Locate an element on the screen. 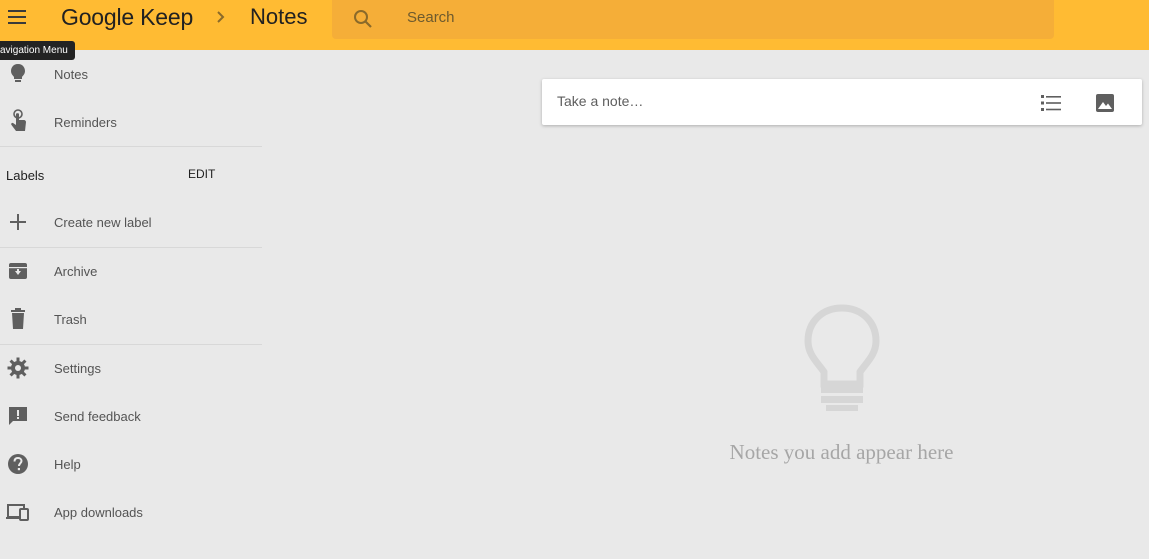 Image resolution: width=1149 pixels, height=559 pixels. sidebar-item-trash: Trash is located at coordinates (131, 319).